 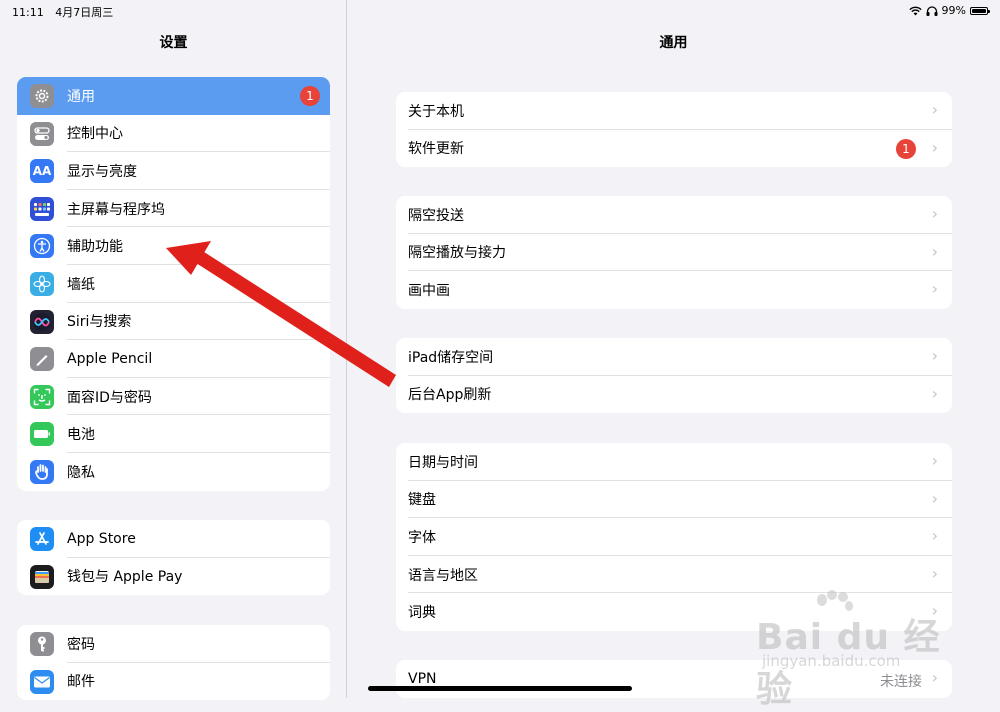 What do you see at coordinates (848, 650) in the screenshot?
I see `baidu-watermark: Bai du 经验 jingyan.baidu.com` at bounding box center [848, 650].